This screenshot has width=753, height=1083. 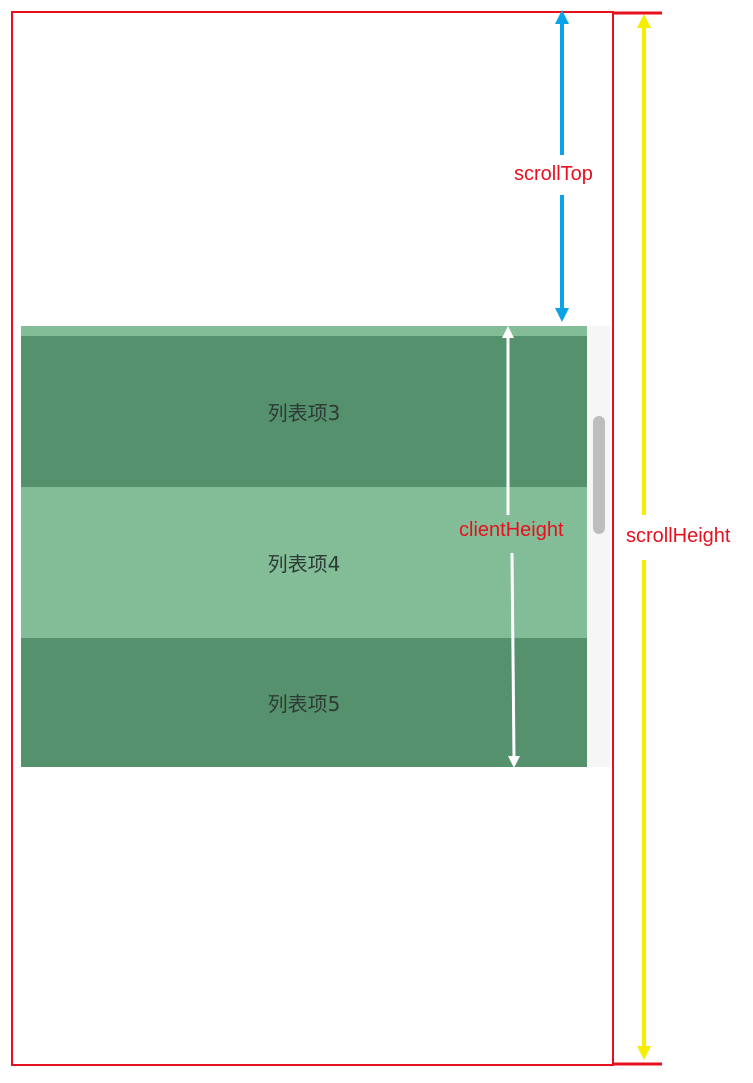 What do you see at coordinates (511, 530) in the screenshot?
I see `client-height-label: clientHeight` at bounding box center [511, 530].